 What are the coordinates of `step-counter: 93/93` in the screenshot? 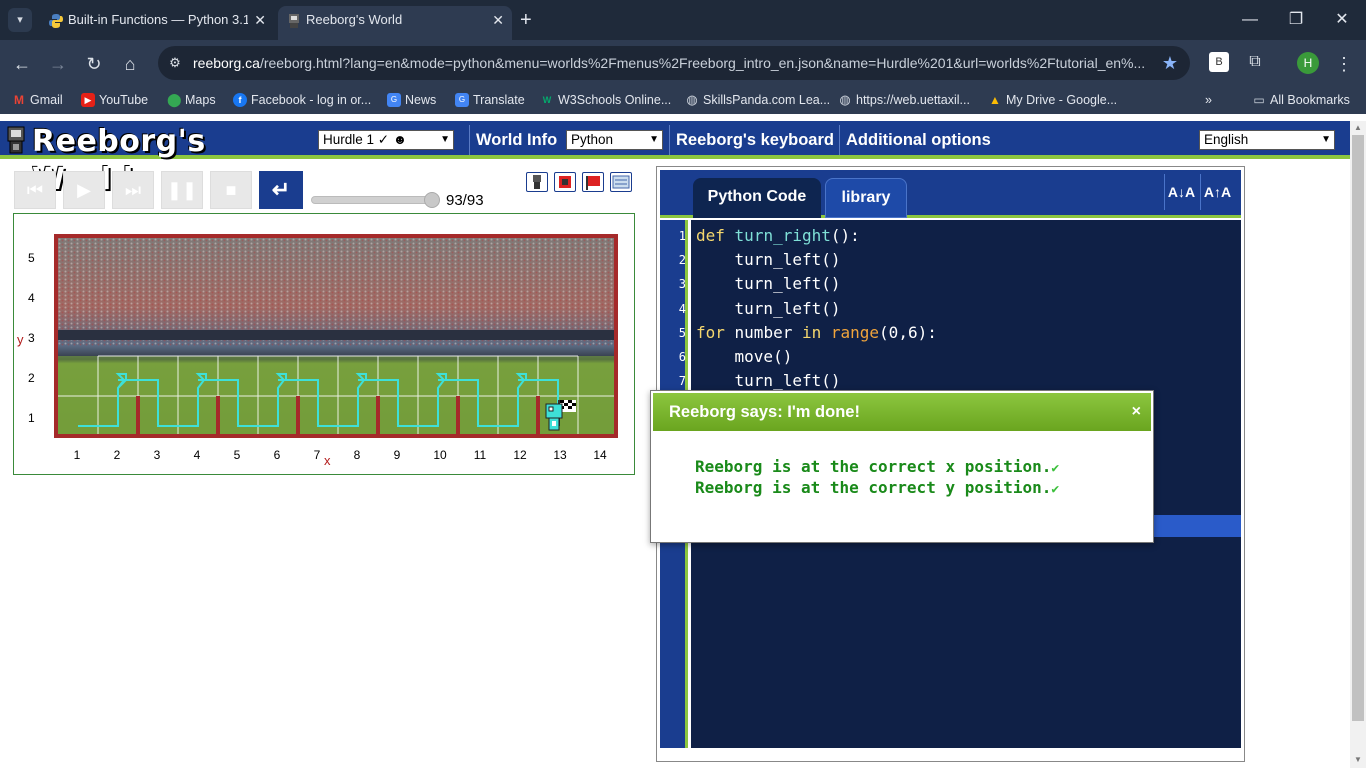 It's located at (465, 200).